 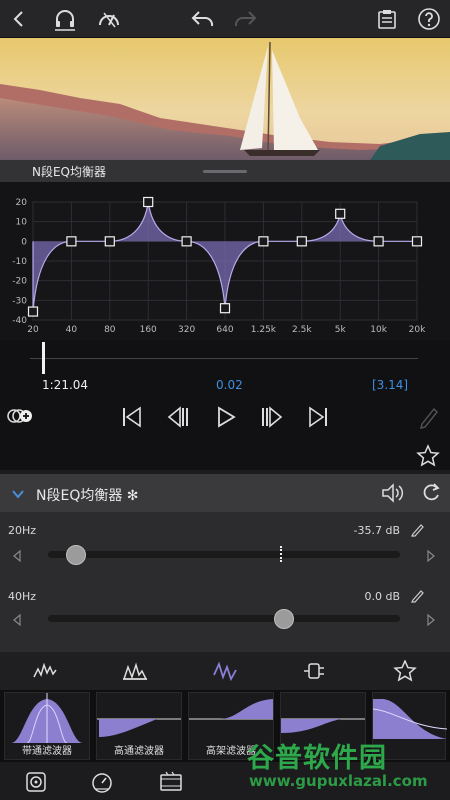 What do you see at coordinates (390, 385) in the screenshot?
I see `duration-time: [3.14]` at bounding box center [390, 385].